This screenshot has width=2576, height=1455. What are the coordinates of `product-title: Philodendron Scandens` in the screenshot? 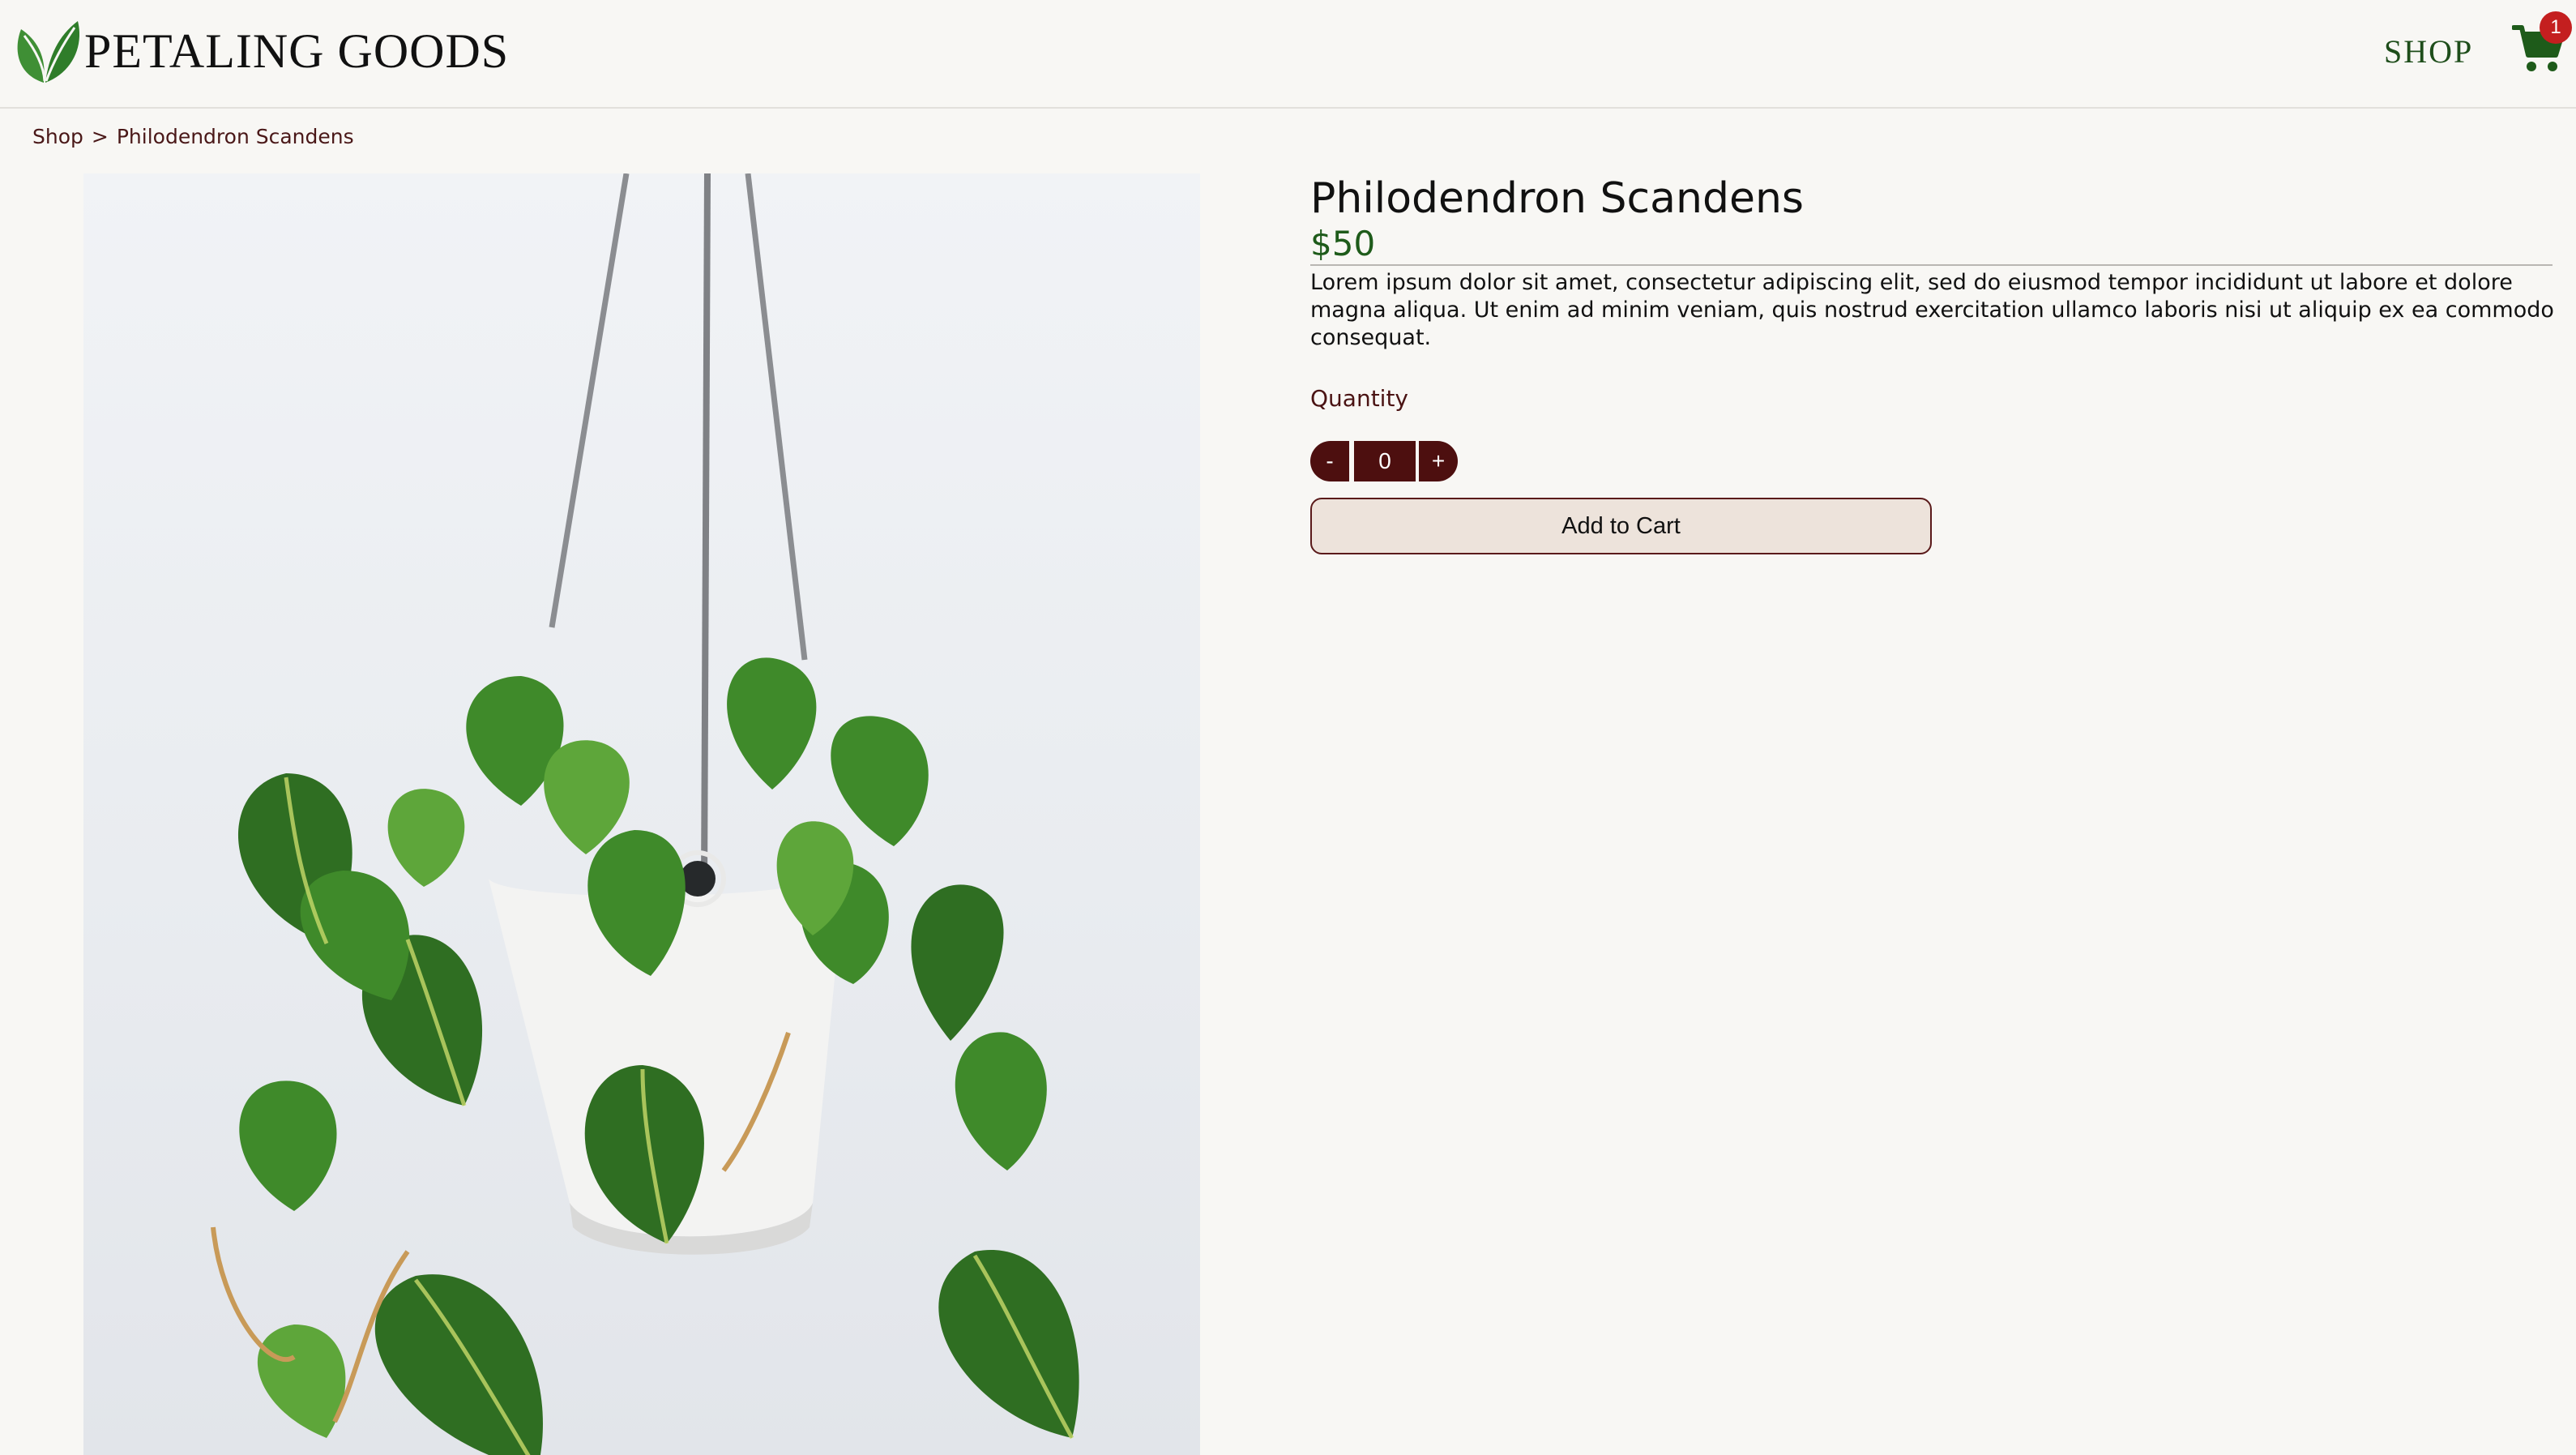 It's located at (1557, 198).